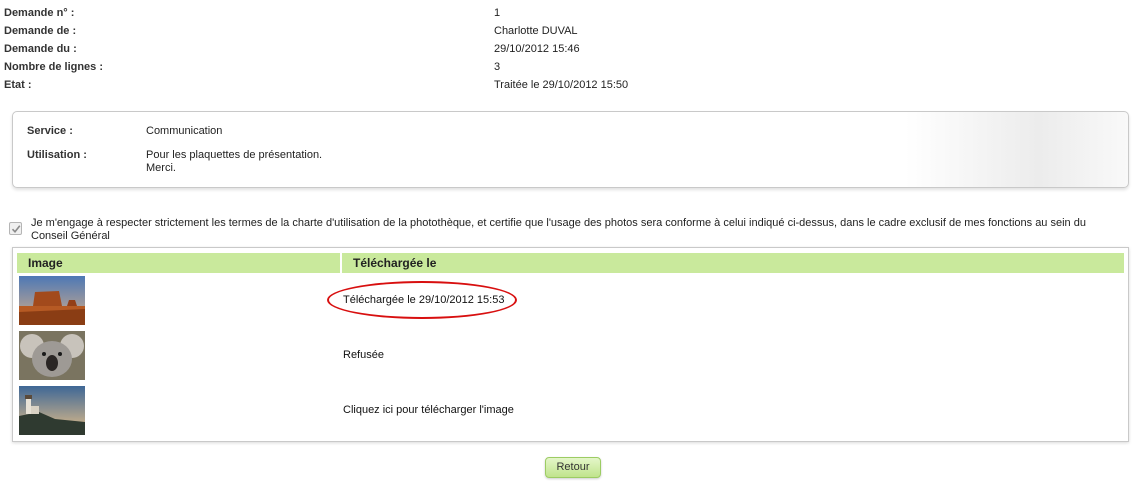  I want to click on info-label: Nombre de lignes :, so click(54, 67).